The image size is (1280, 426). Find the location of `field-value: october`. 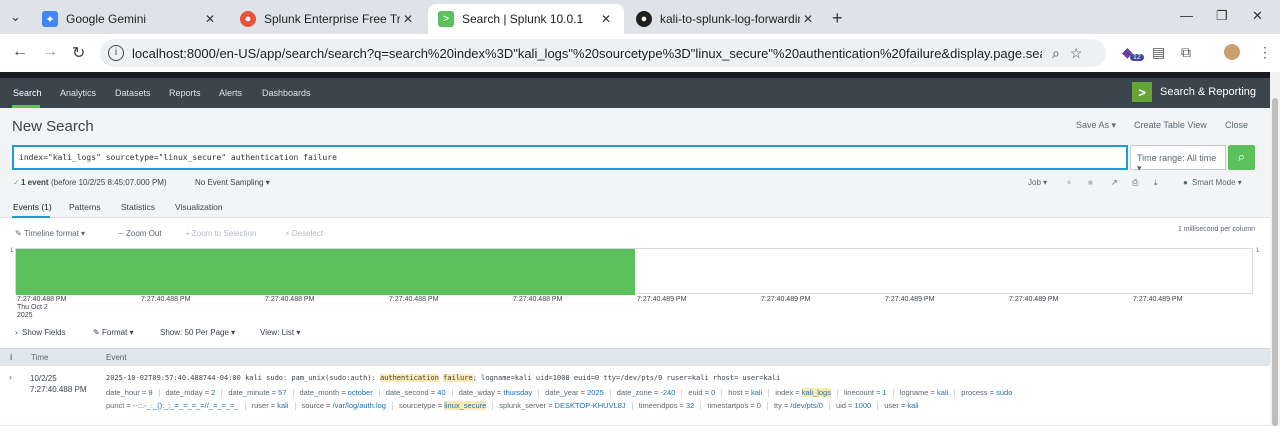

field-value: october is located at coordinates (360, 392).